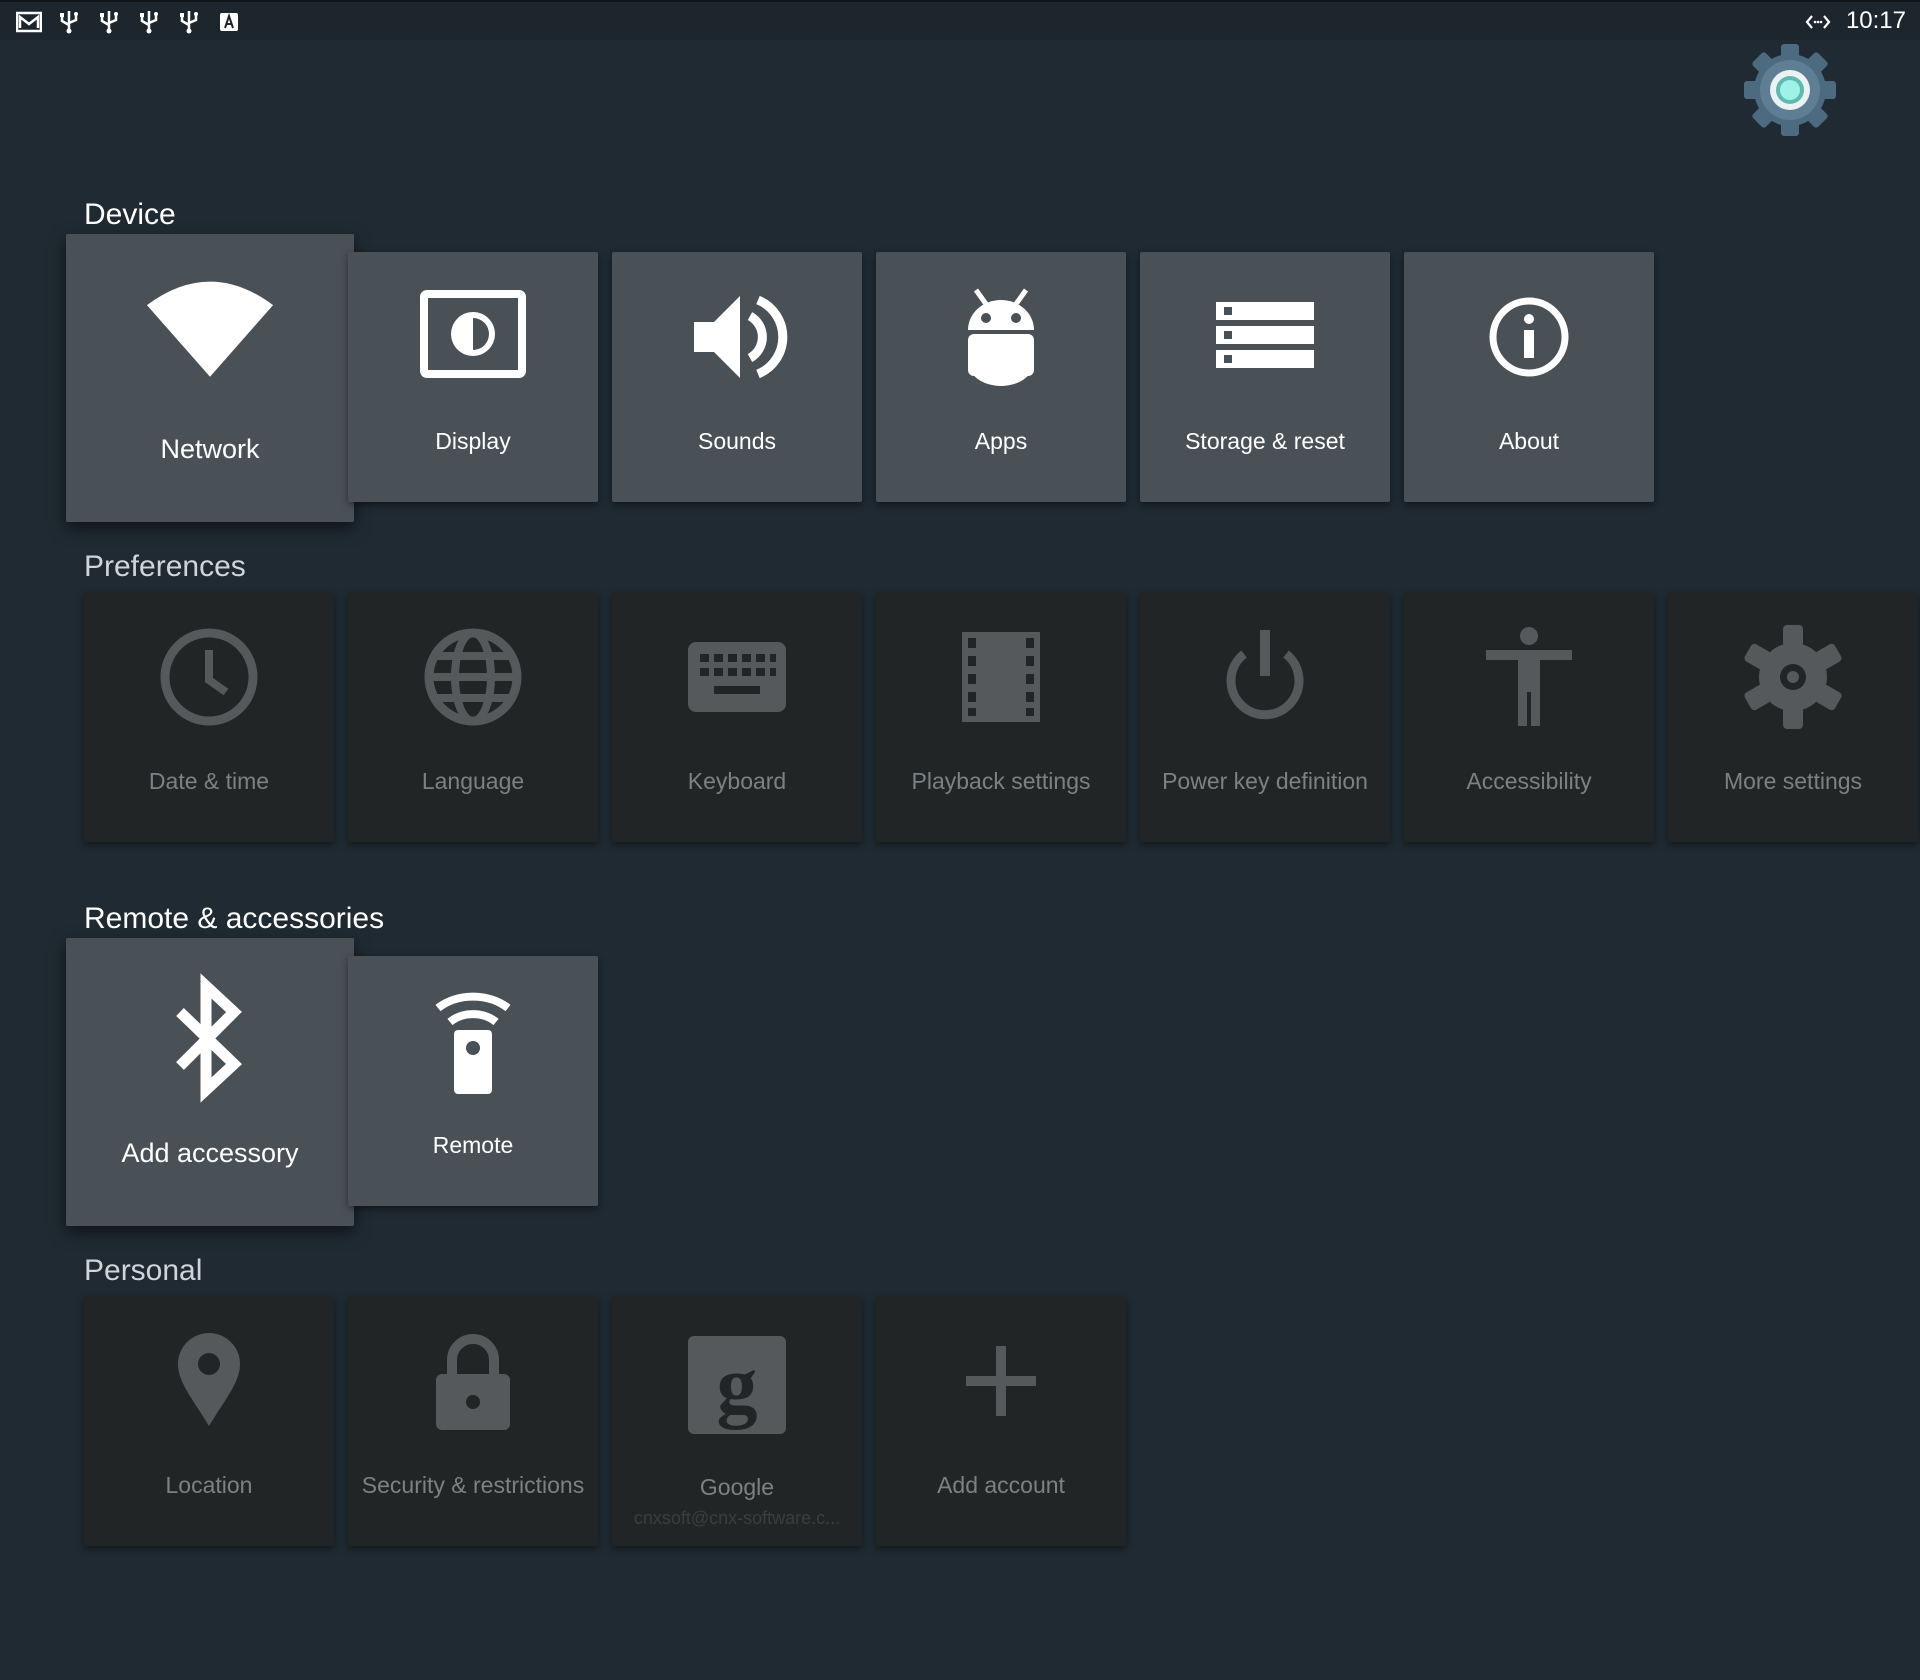  What do you see at coordinates (210, 1153) in the screenshot?
I see `tile-label: Add accessory` at bounding box center [210, 1153].